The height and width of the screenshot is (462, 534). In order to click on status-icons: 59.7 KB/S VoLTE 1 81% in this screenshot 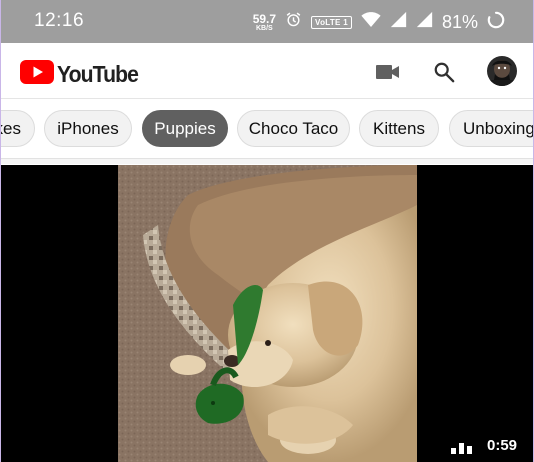, I will do `click(379, 22)`.